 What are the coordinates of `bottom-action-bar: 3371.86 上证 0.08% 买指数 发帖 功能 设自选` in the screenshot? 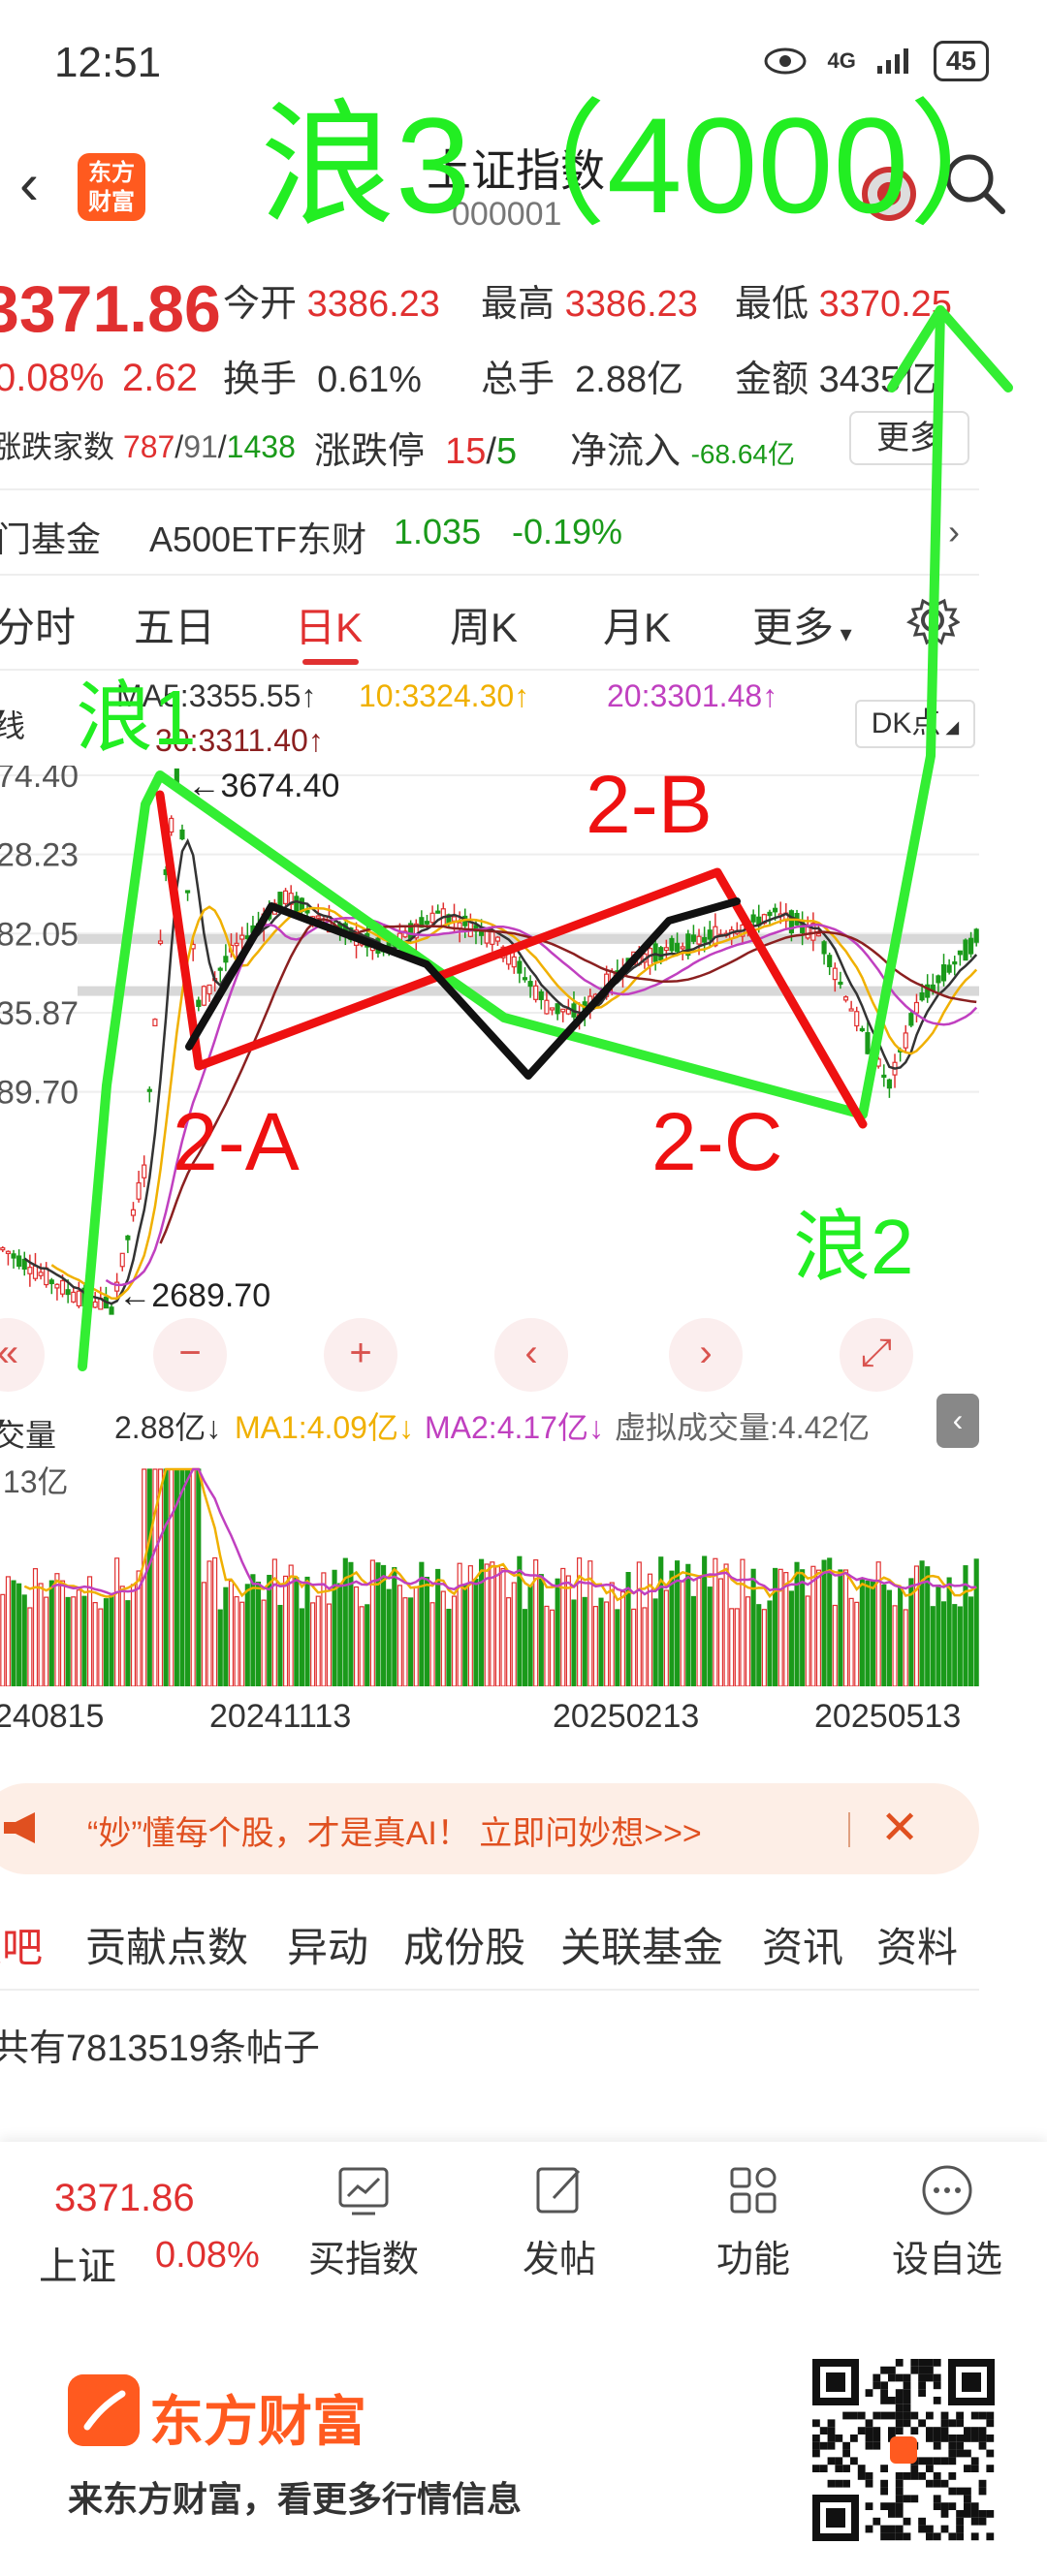 It's located at (523, 2229).